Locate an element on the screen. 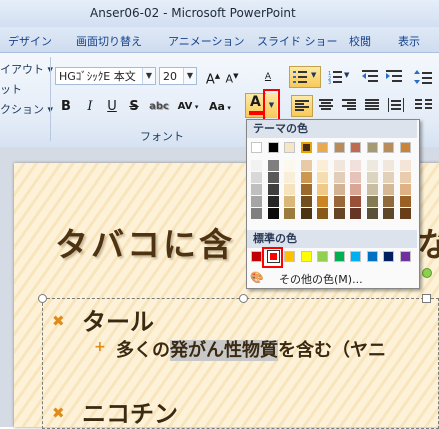 The height and width of the screenshot is (429, 439). rotate-handle is located at coordinates (427, 273).